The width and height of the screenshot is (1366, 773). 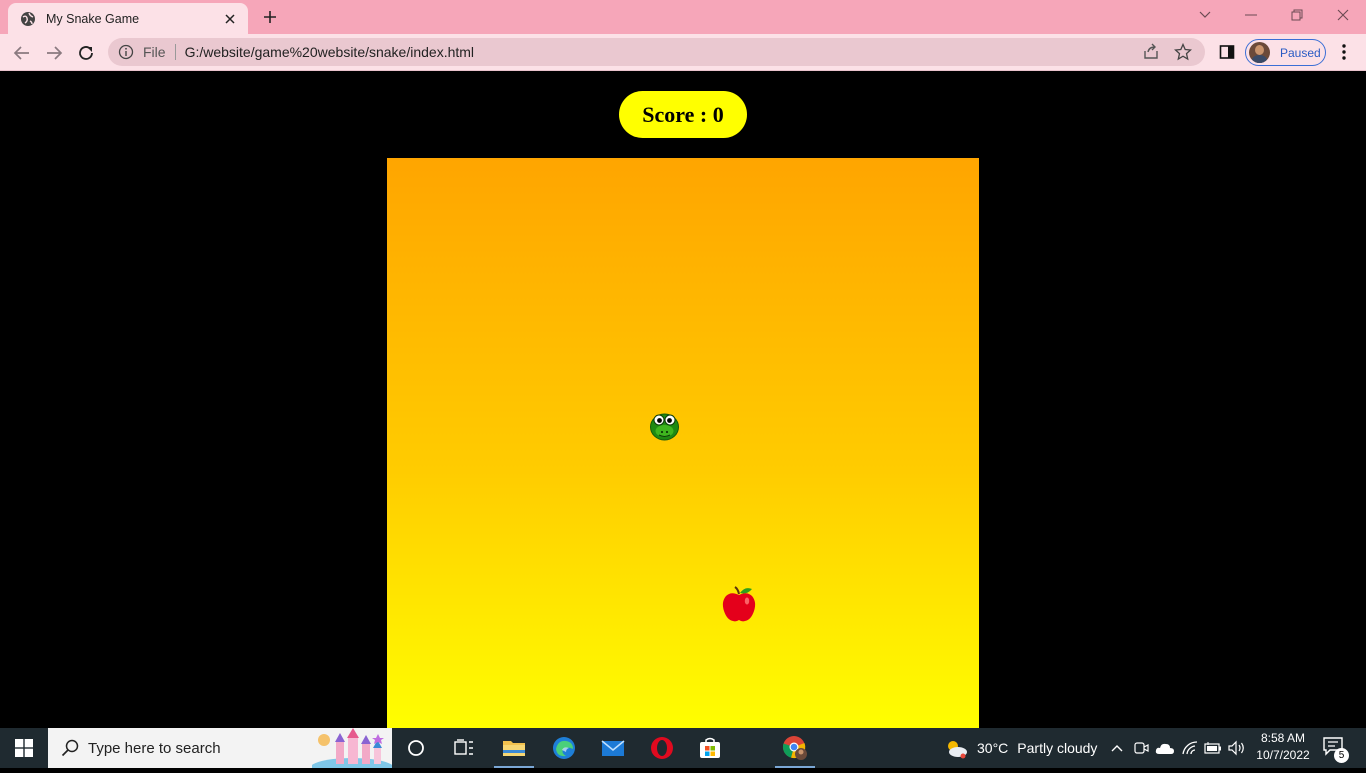 What do you see at coordinates (662, 748) in the screenshot?
I see `opera-icon` at bounding box center [662, 748].